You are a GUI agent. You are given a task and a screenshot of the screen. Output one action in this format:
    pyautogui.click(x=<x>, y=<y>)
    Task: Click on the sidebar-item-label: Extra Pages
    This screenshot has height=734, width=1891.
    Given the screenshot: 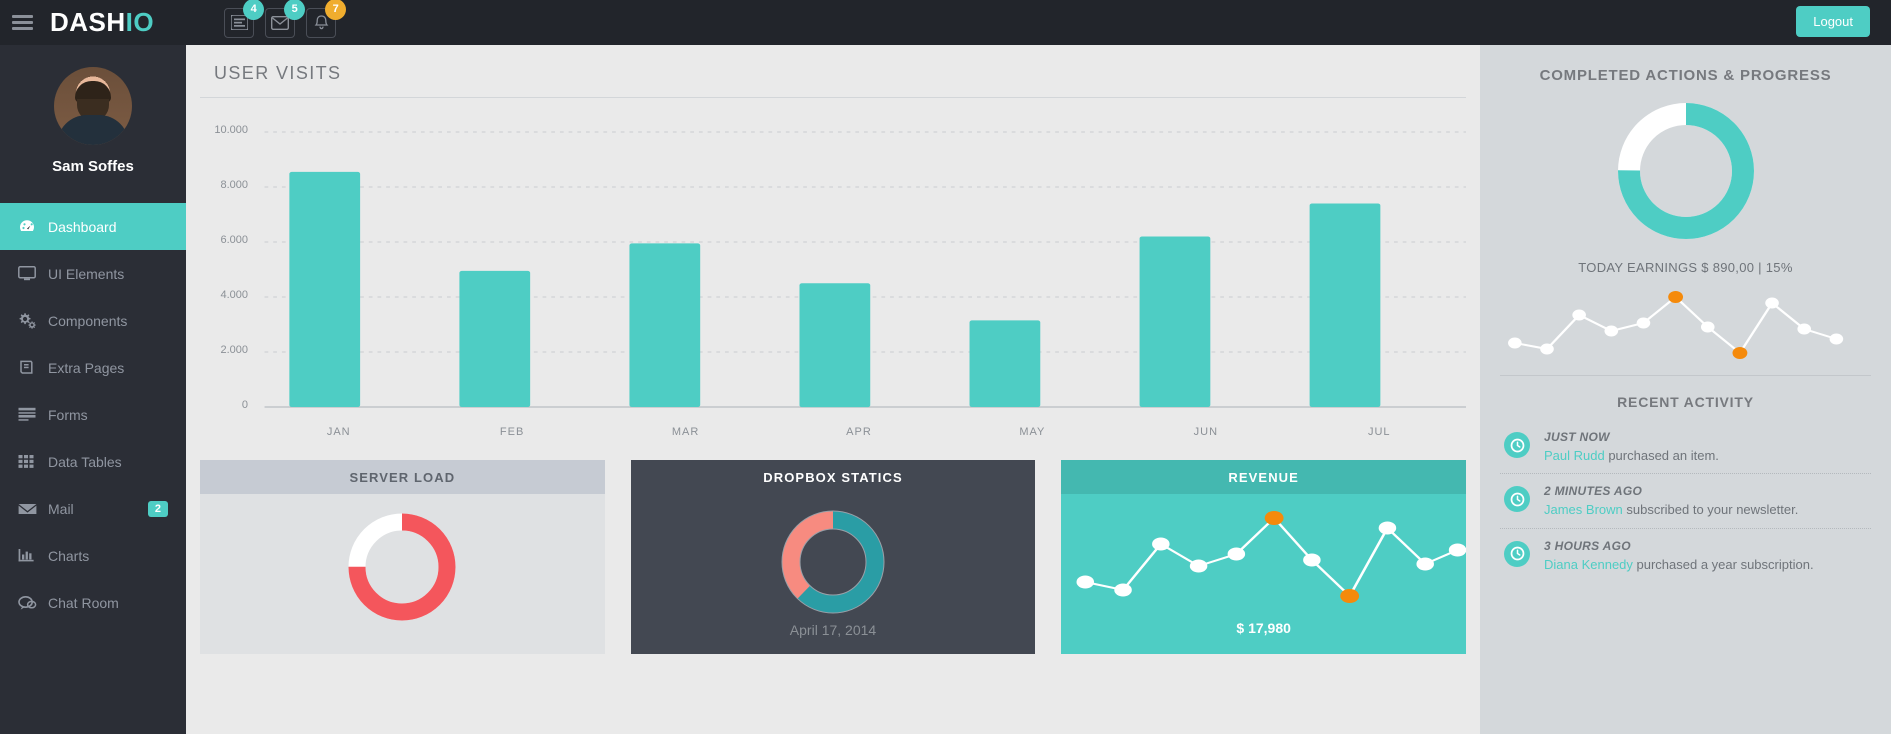 What is the action you would take?
    pyautogui.click(x=86, y=367)
    